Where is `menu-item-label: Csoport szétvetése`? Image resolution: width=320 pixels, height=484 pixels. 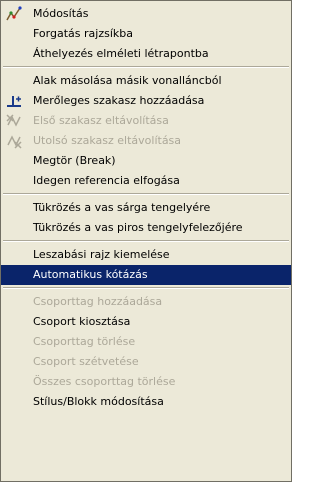 menu-item-label: Csoport szétvetése is located at coordinates (86, 361).